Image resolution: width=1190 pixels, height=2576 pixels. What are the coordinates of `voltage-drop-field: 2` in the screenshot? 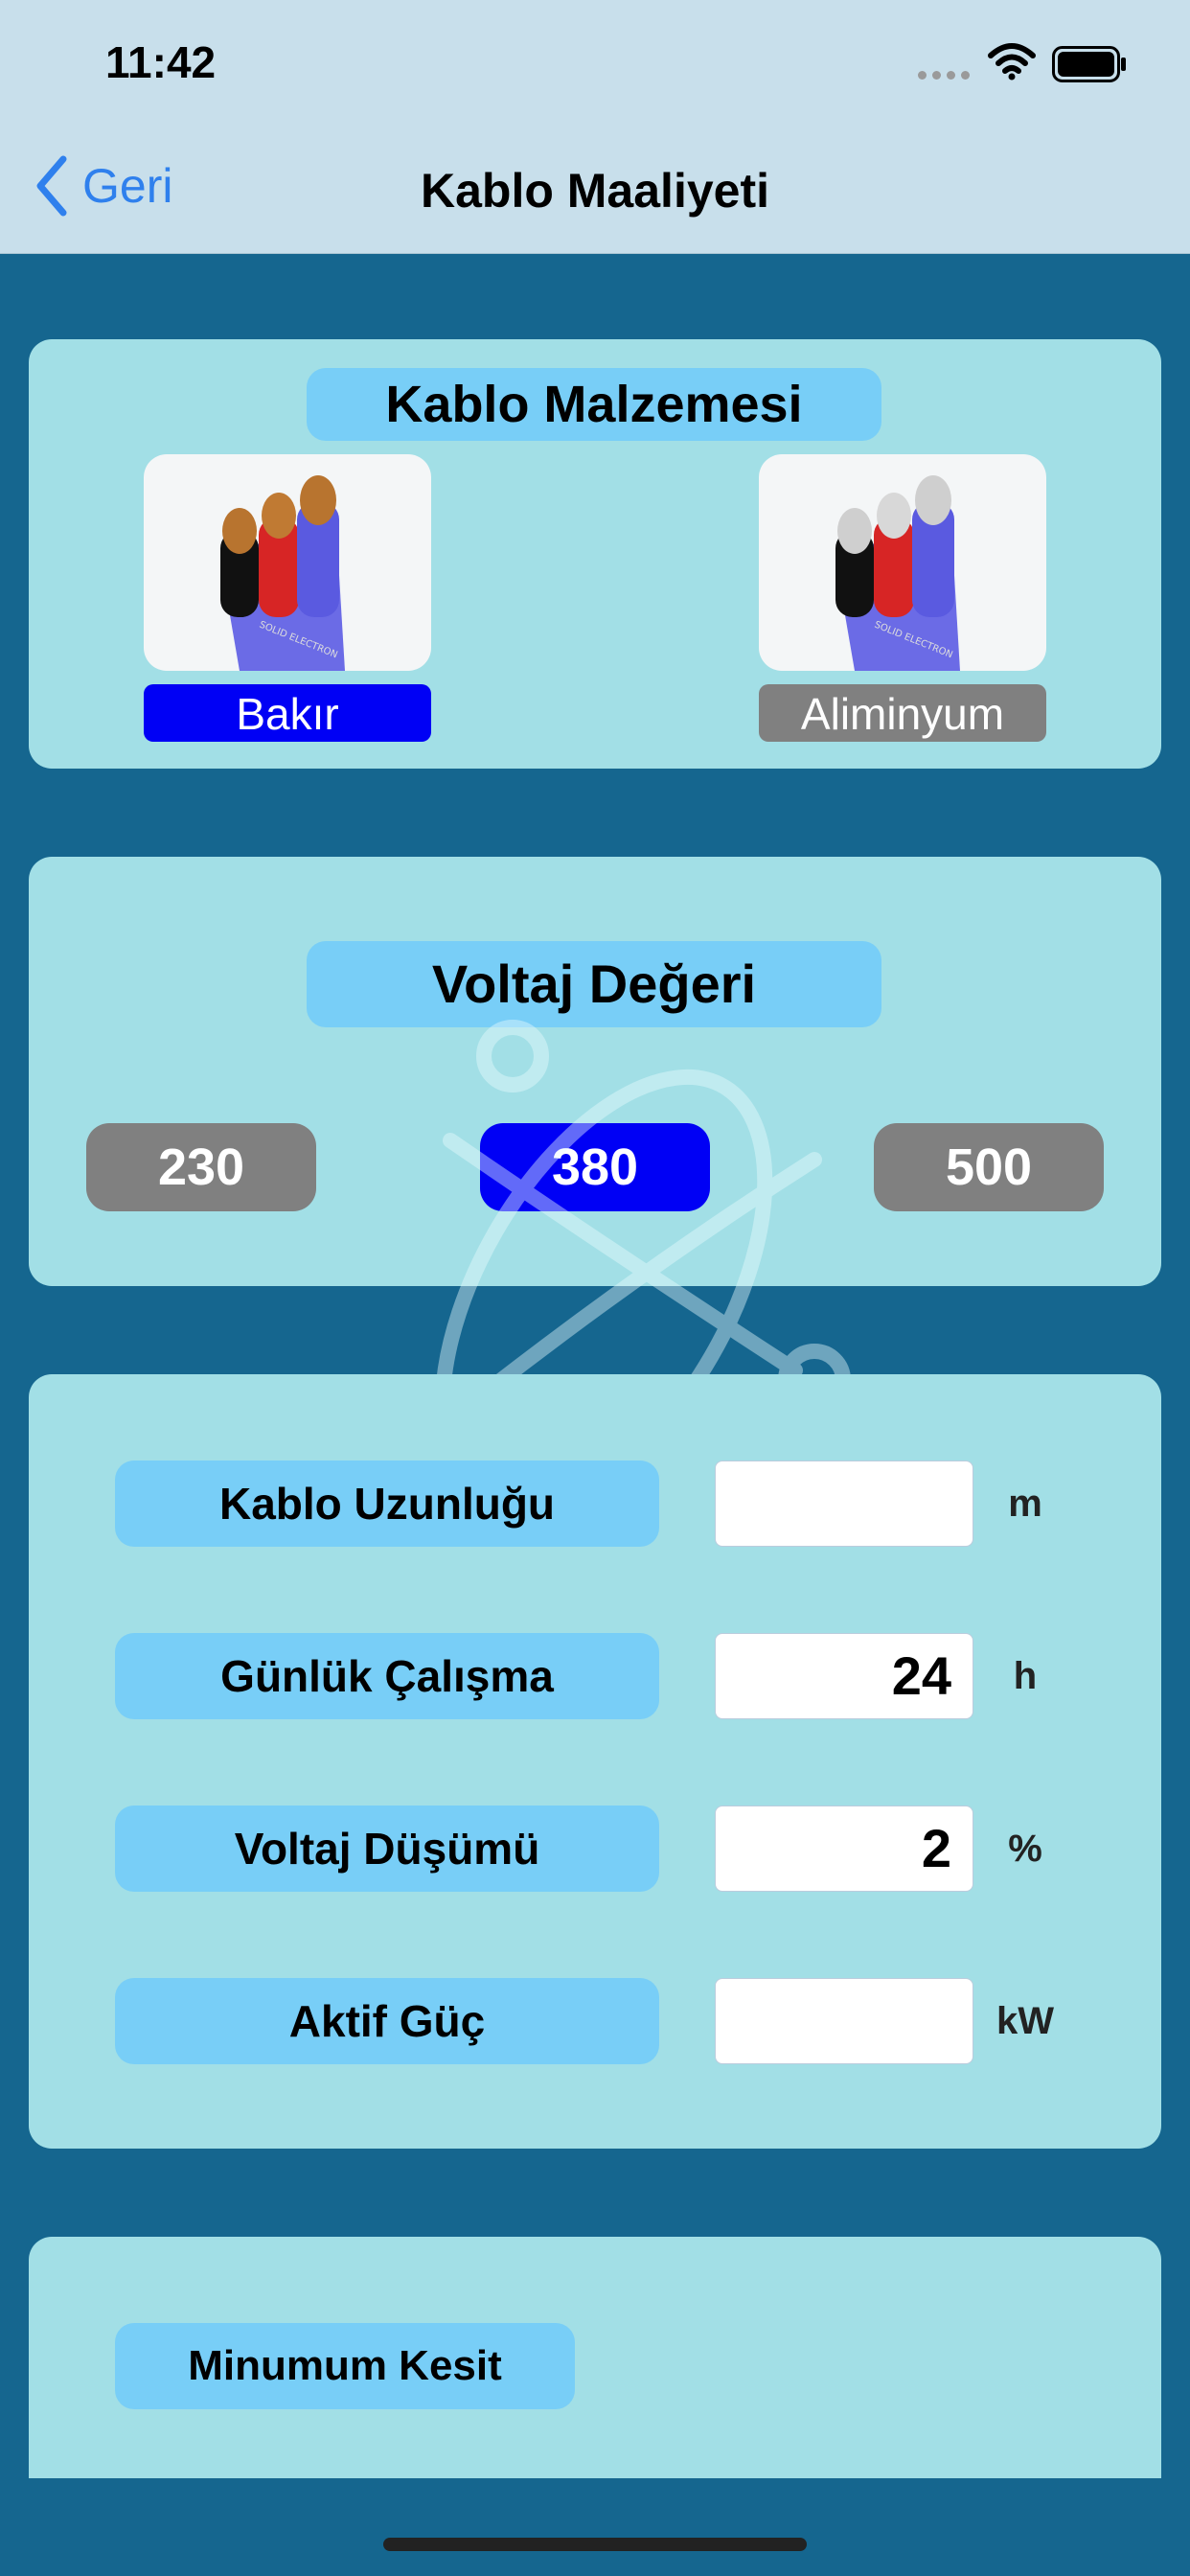 It's located at (844, 1849).